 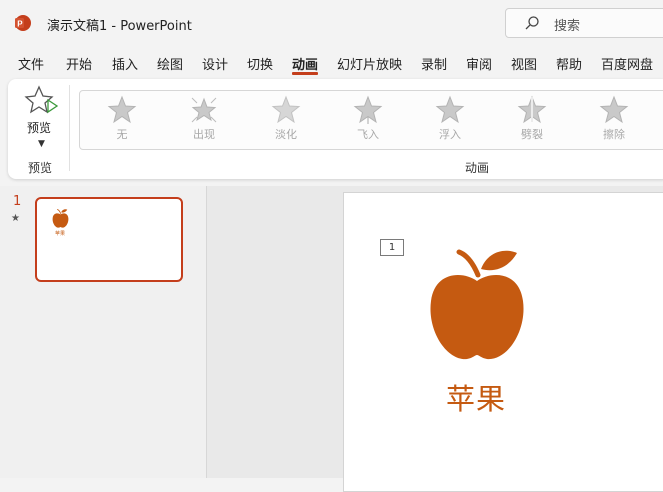 I want to click on animation-label: 淡化, so click(x=286, y=134).